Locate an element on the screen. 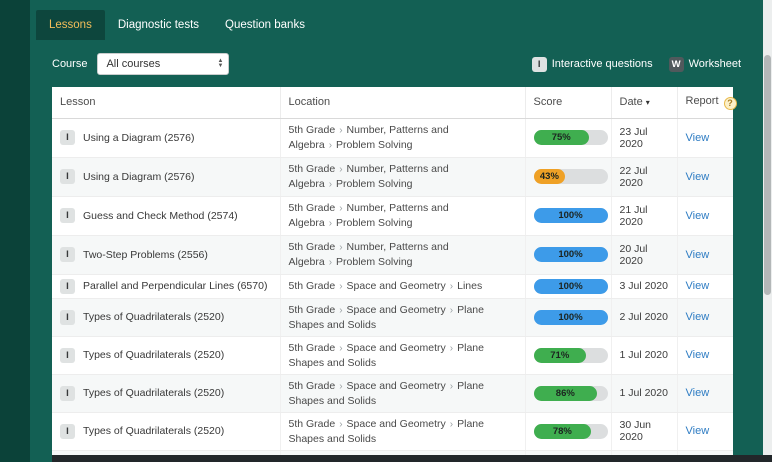 This screenshot has width=772, height=462. score-cell: 86% is located at coordinates (568, 393).